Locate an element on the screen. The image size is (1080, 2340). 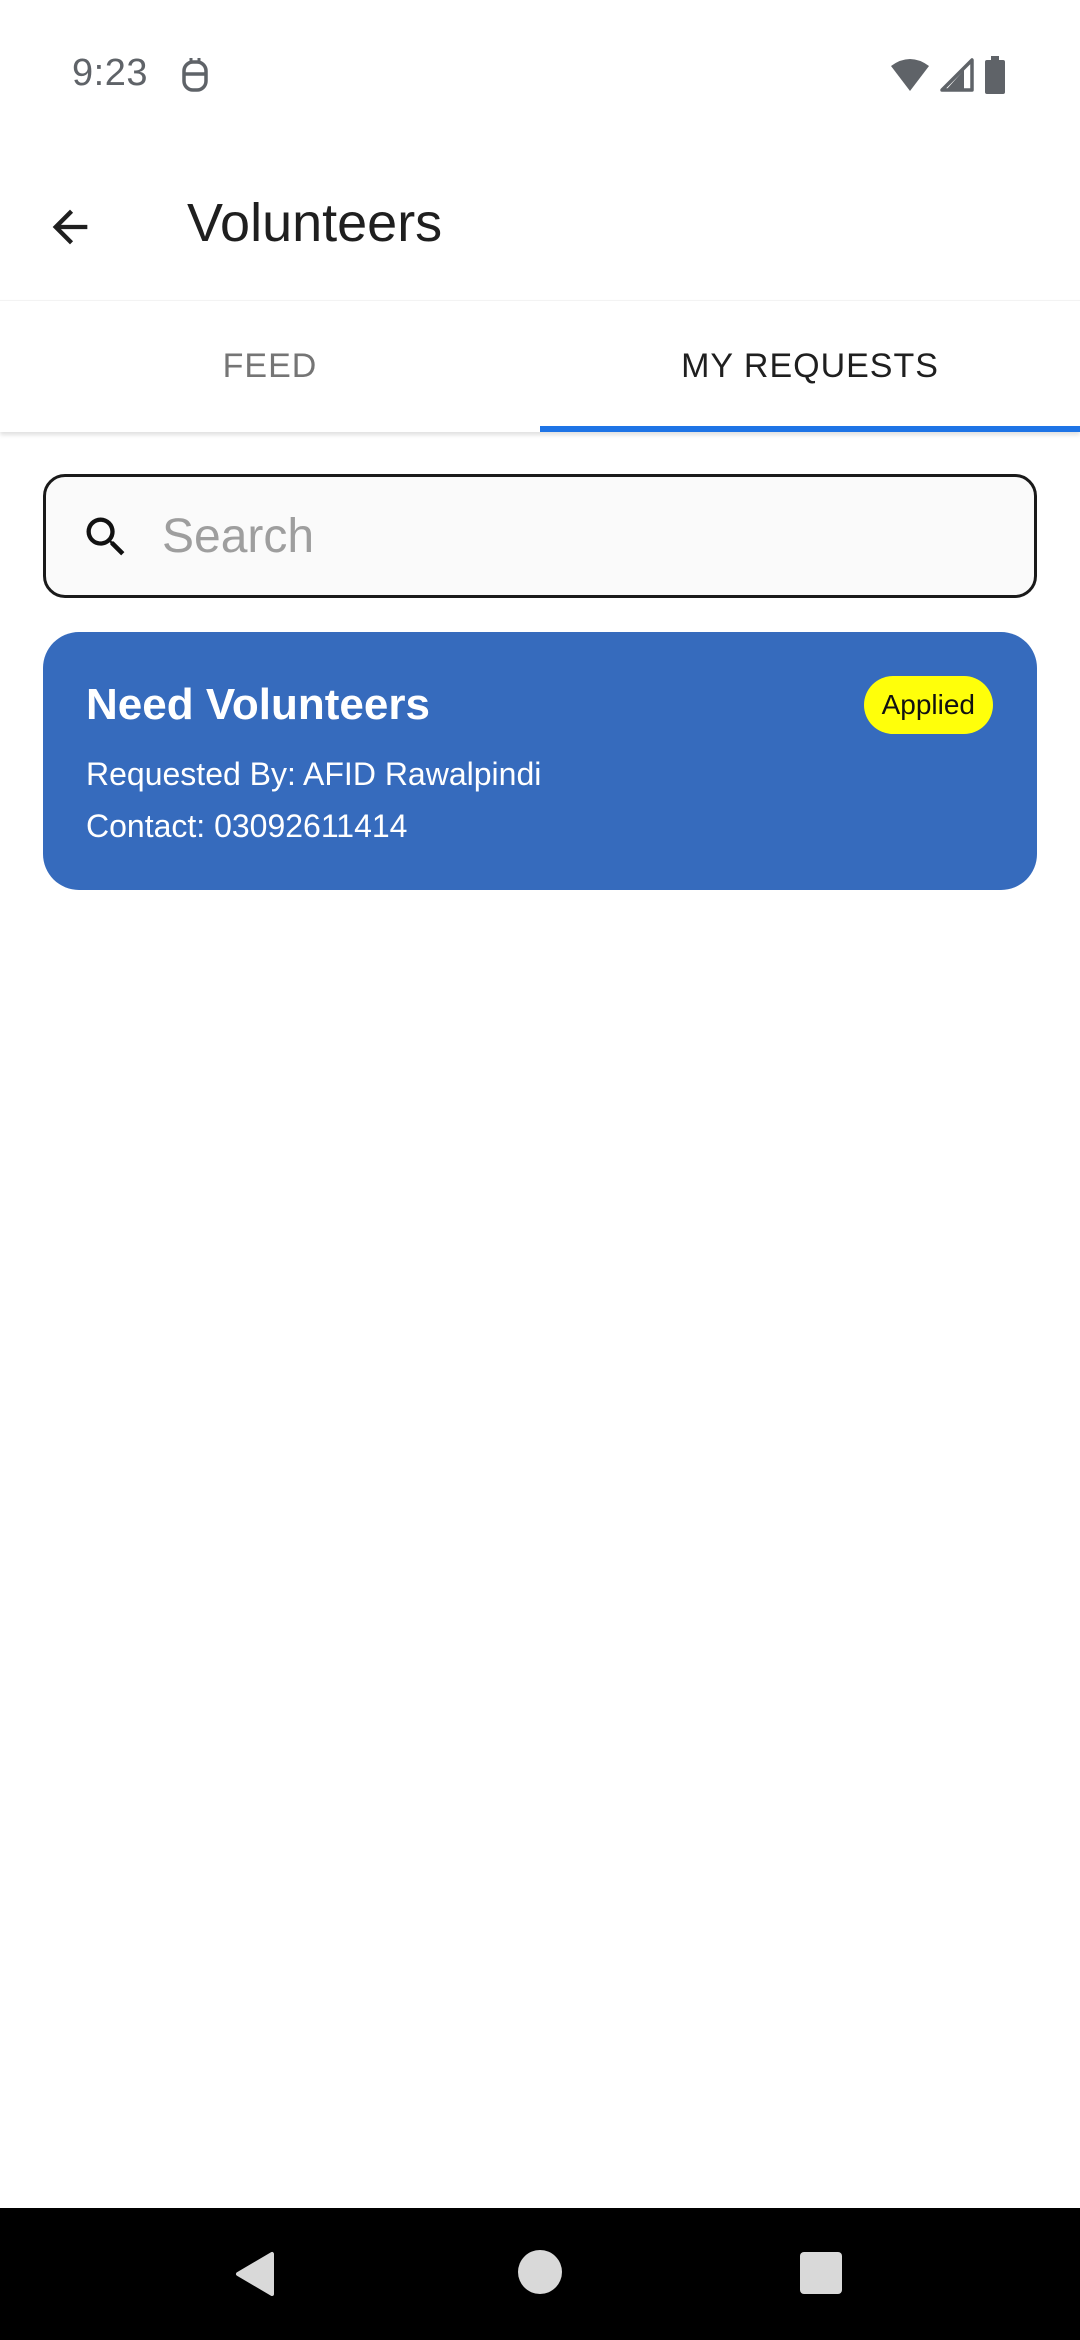
search-box is located at coordinates (540, 536).